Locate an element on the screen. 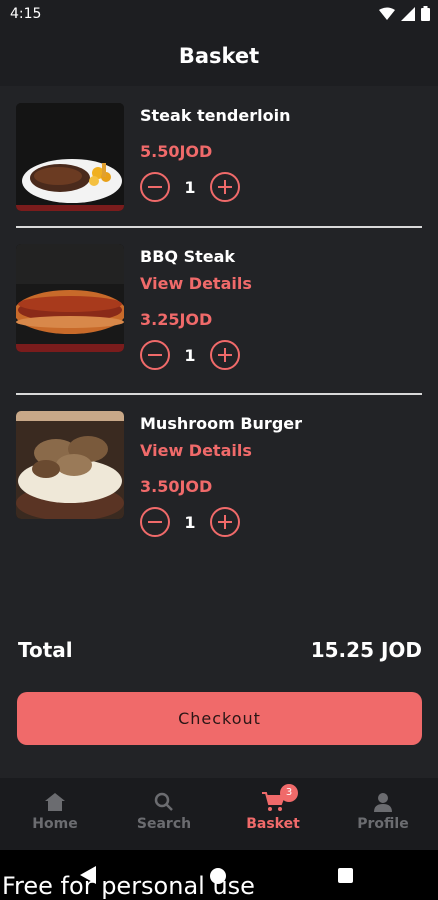 The image size is (438, 900). item-name: BBQ Steak is located at coordinates (187, 256).